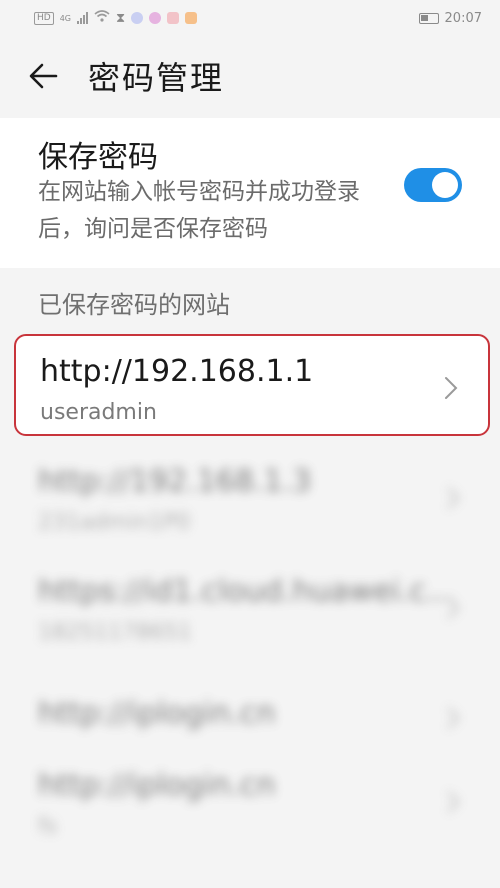  Describe the element at coordinates (121, 18) in the screenshot. I see `hourglass-icon: ⧗` at that location.